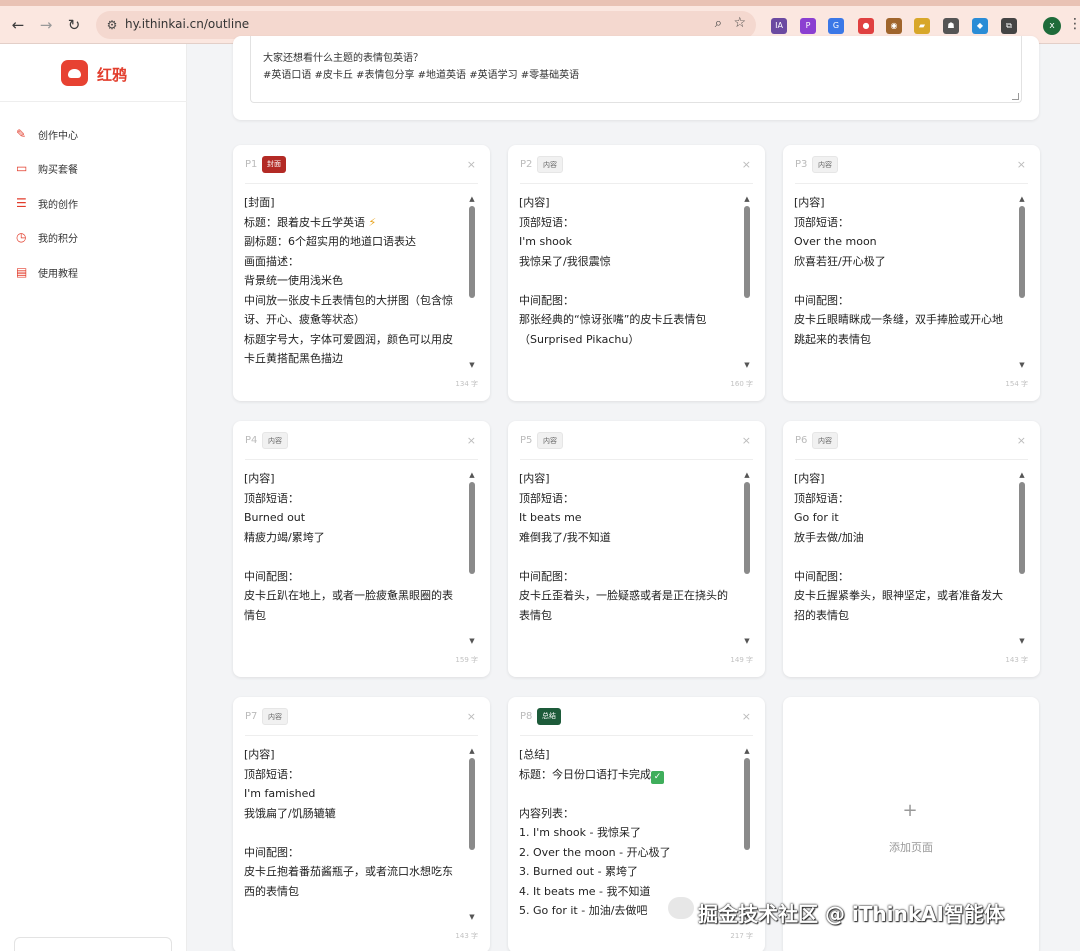 Image resolution: width=1080 pixels, height=951 pixels. What do you see at coordinates (866, 26) in the screenshot?
I see `pokeball-extension-icon: ●` at bounding box center [866, 26].